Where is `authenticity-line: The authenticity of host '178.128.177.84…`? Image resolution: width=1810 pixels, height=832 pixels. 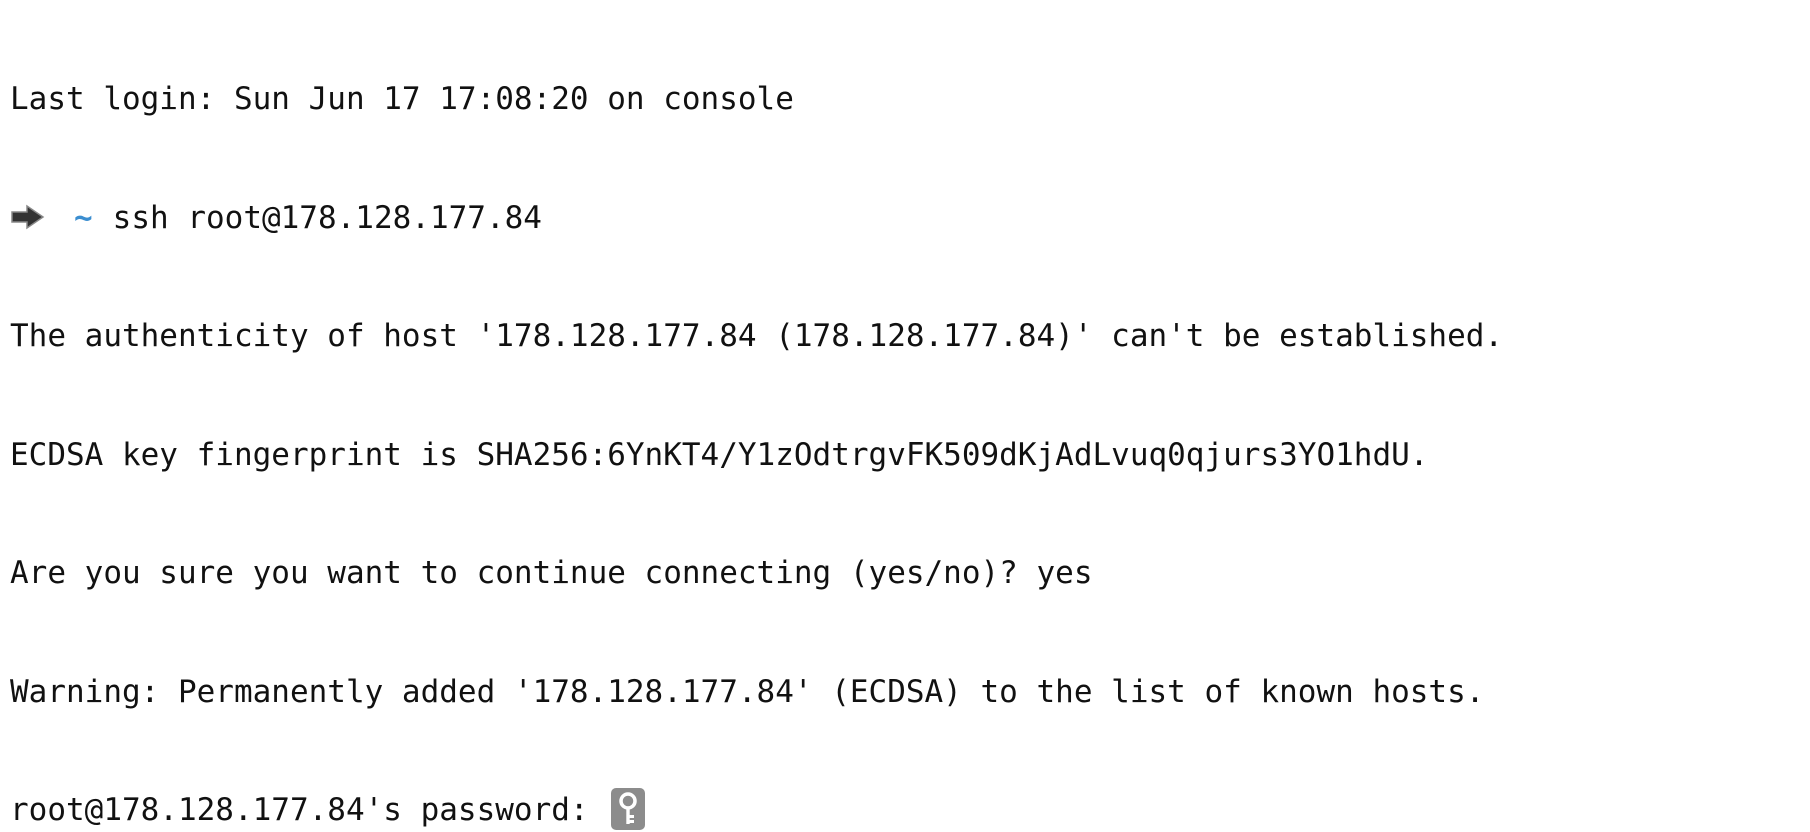
authenticity-line: The authenticity of host '178.128.177.84… is located at coordinates (757, 336).